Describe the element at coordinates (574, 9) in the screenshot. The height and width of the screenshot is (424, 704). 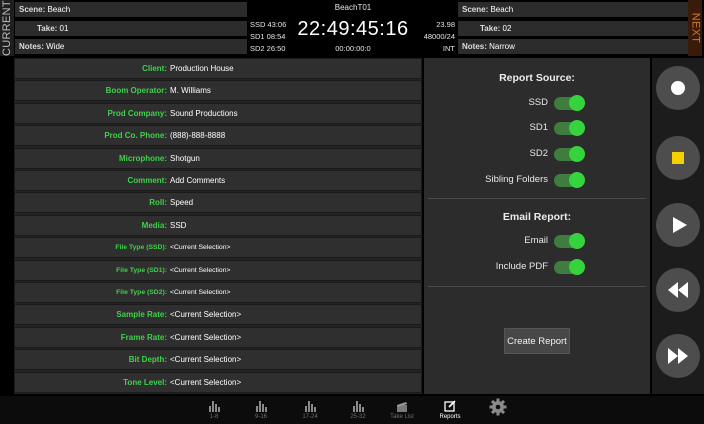
I see `next-scene-row: Scene: Beach` at that location.